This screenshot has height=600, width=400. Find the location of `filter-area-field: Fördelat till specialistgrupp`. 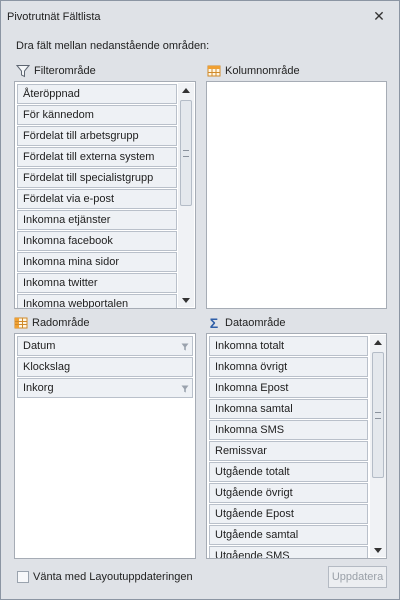

filter-area-field: Fördelat till specialistgrupp is located at coordinates (97, 178).